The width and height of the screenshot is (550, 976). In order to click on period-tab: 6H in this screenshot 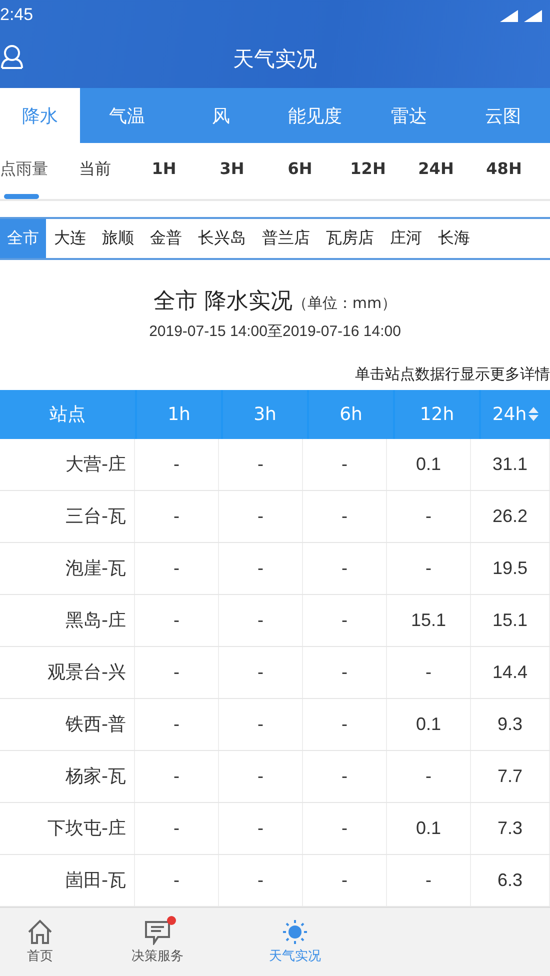, I will do `click(300, 171)`.